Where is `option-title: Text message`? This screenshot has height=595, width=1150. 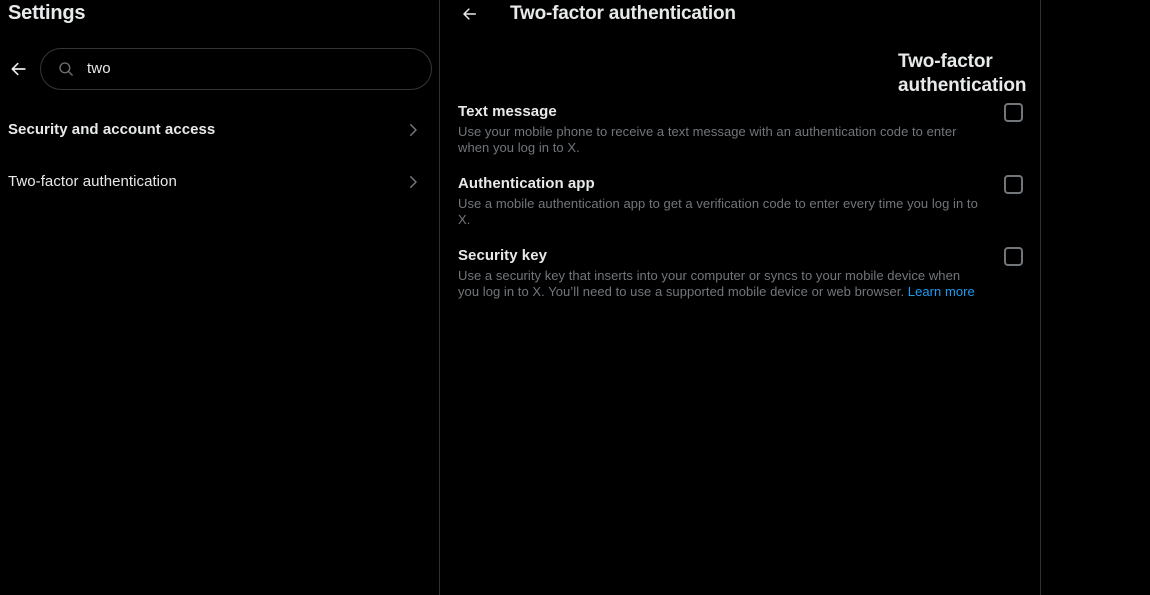 option-title: Text message is located at coordinates (507, 111).